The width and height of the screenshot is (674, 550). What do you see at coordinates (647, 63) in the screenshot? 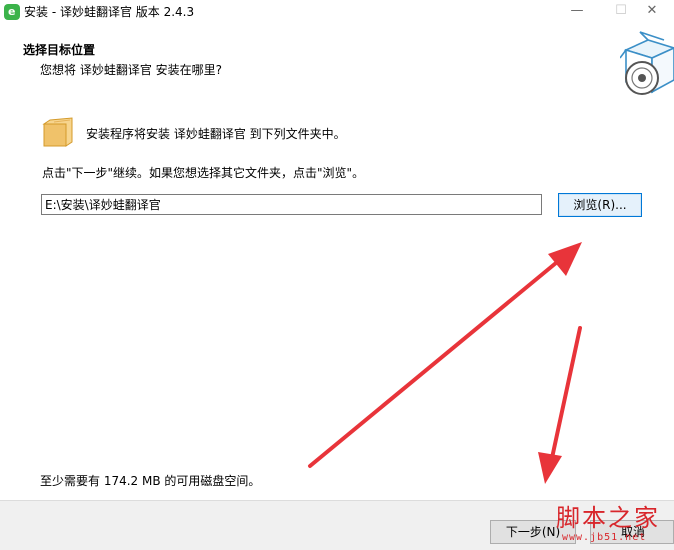
I see `setup-box-disc-icon` at bounding box center [647, 63].